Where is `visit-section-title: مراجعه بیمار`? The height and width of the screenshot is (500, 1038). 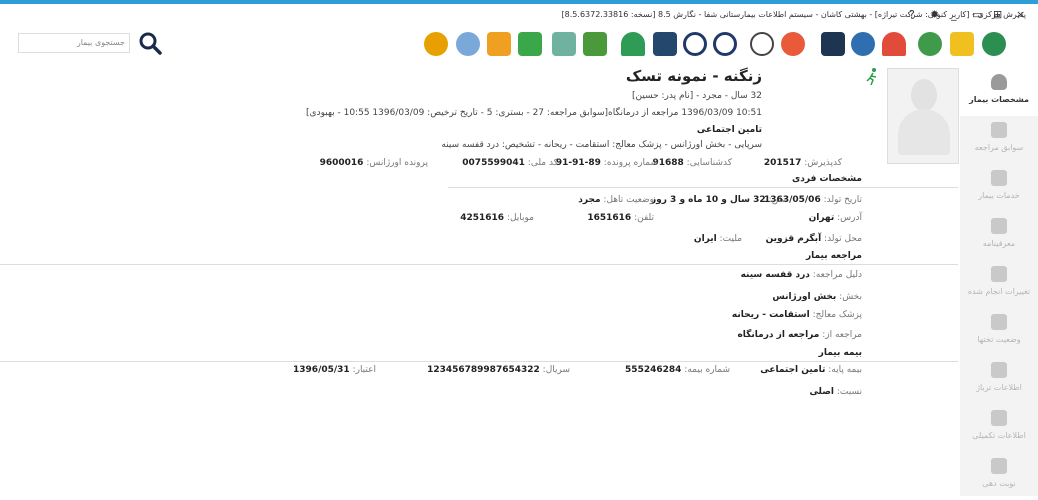
visit-section-title: مراجعه بیمار is located at coordinates (833, 256).